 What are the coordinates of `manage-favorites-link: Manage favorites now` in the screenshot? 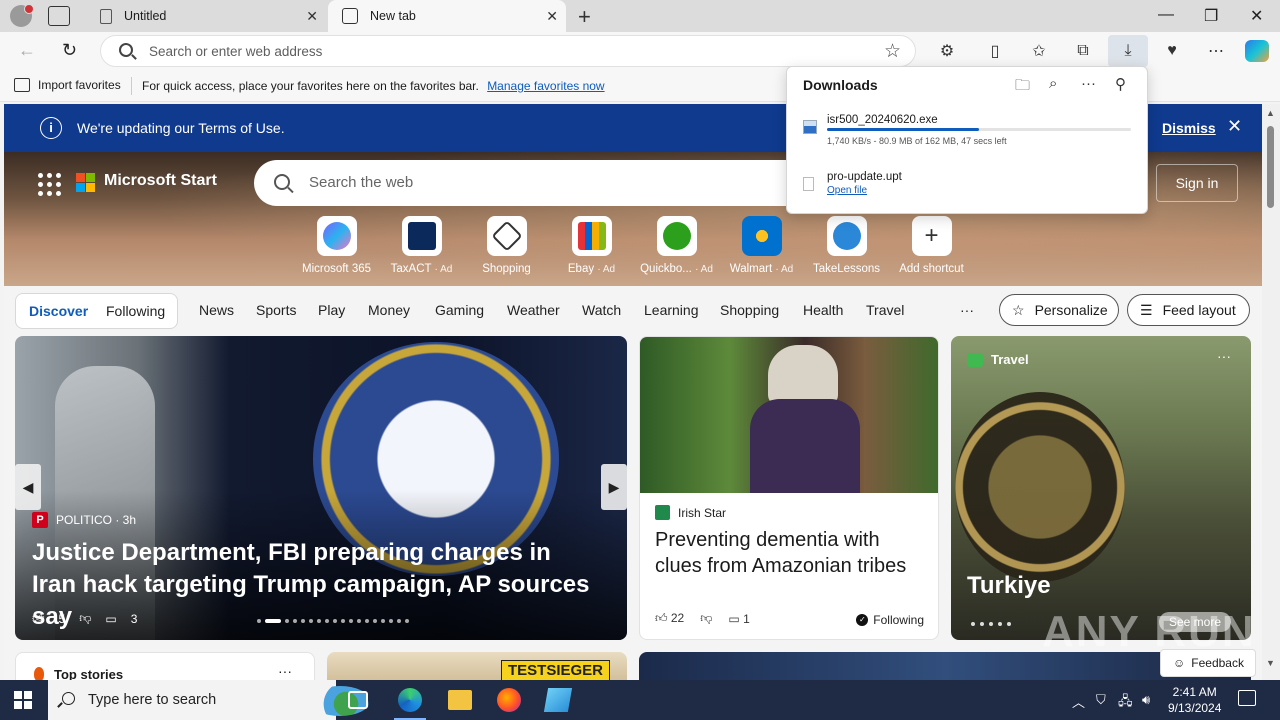 It's located at (545, 86).